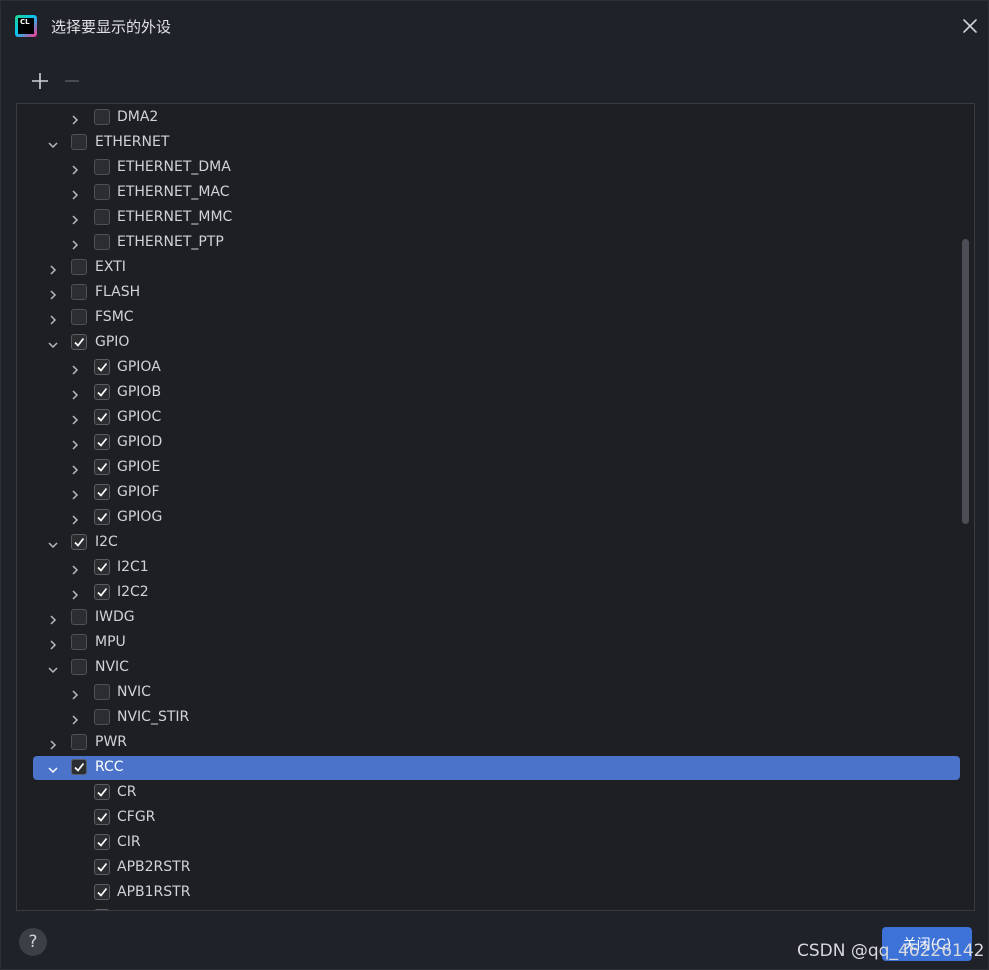 The image size is (989, 970). I want to click on tree-row: ETHERNET_PTP, so click(489, 242).